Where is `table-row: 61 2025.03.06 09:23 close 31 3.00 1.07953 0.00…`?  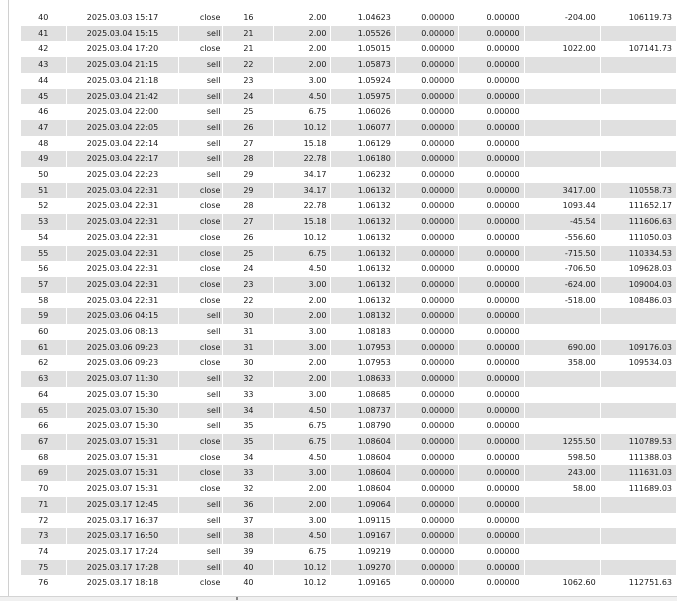 table-row: 61 2025.03.06 09:23 close 31 3.00 1.07953 0.00… is located at coordinates (349, 347).